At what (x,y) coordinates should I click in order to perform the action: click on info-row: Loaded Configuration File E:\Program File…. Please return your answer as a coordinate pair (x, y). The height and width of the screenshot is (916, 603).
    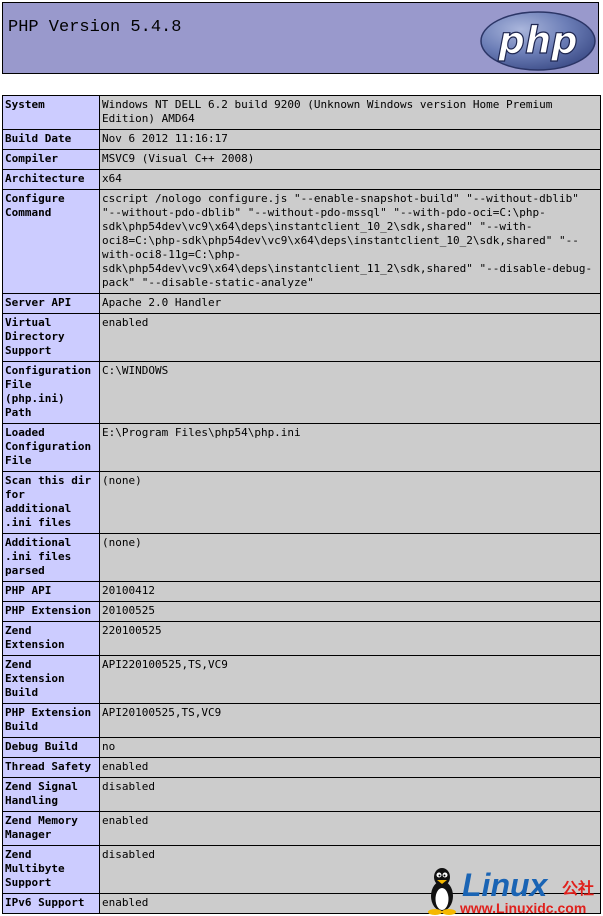
    Looking at the image, I should click on (301, 447).